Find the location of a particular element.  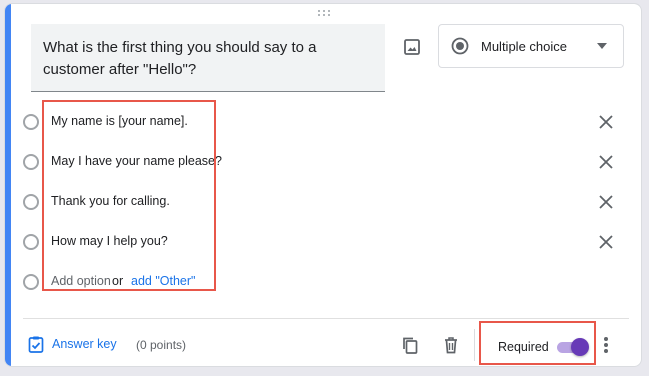

required-label: Required is located at coordinates (523, 347).